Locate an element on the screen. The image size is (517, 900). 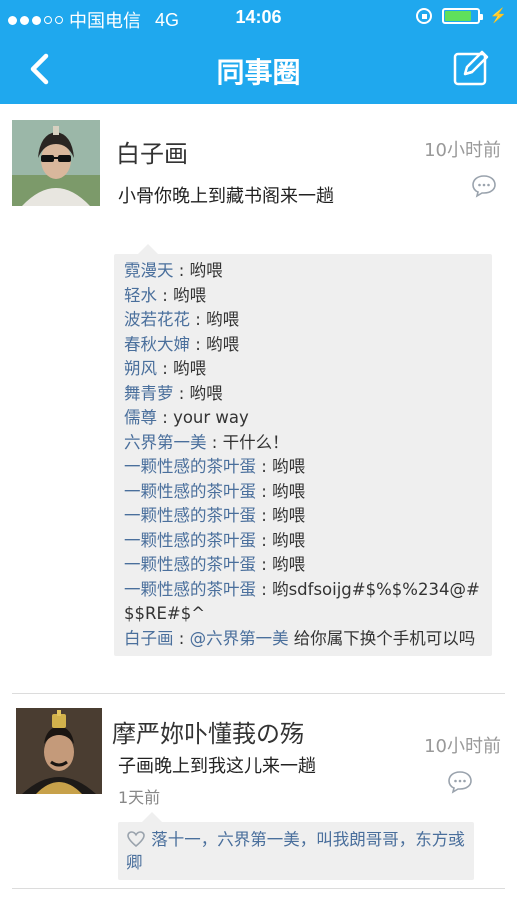
rotation-lock-icon is located at coordinates (423, 15).